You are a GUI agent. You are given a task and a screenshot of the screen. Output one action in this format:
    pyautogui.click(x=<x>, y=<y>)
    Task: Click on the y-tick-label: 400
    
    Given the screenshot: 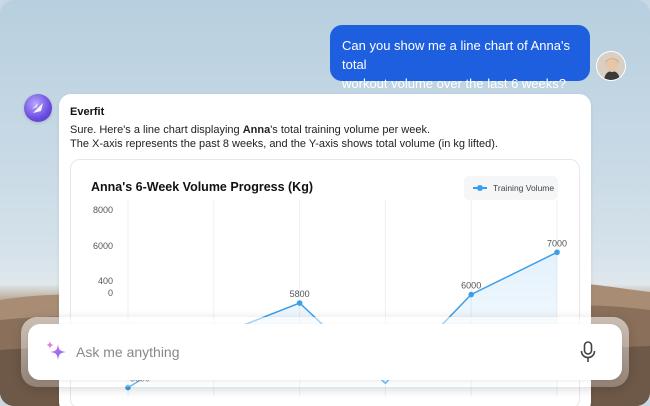 What is the action you would take?
    pyautogui.click(x=105, y=281)
    